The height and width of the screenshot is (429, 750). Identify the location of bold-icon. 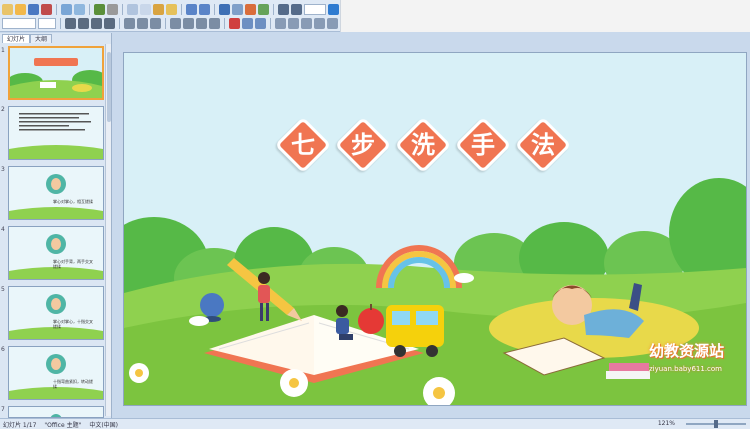
(70, 23).